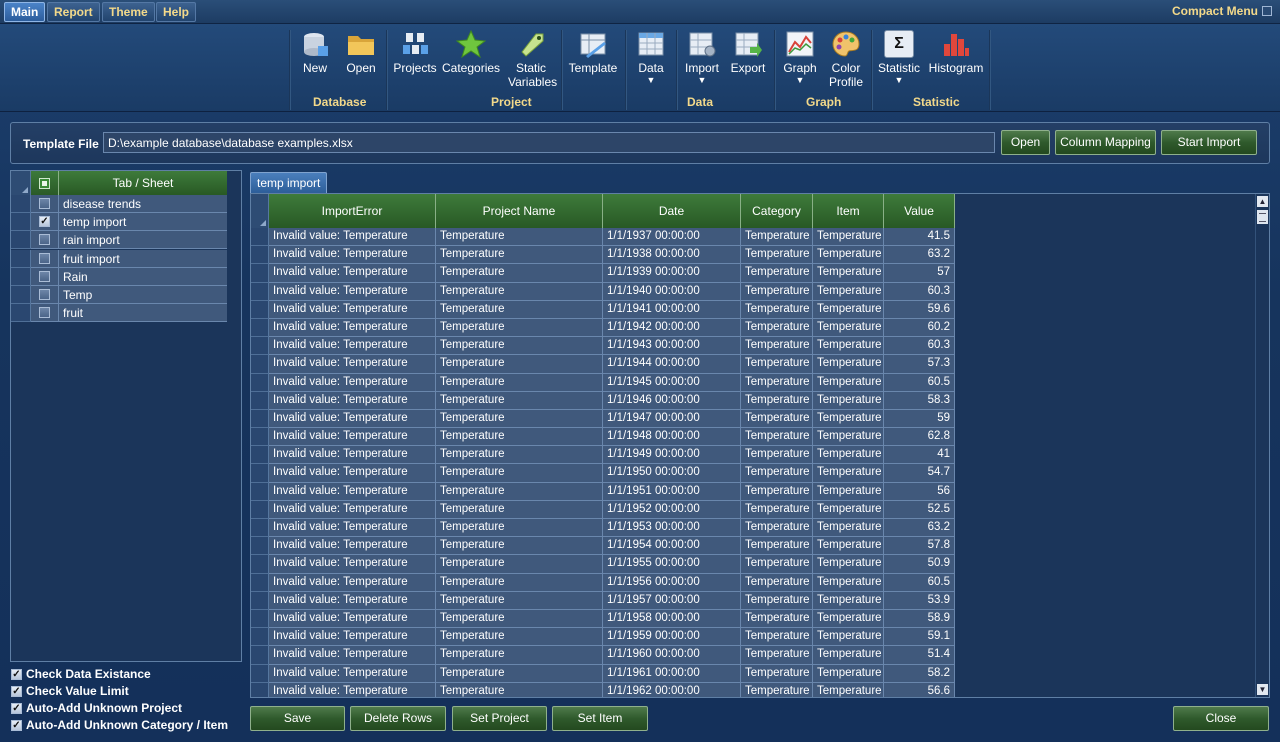  I want to click on sheet-list-item: Temp, so click(119, 295).